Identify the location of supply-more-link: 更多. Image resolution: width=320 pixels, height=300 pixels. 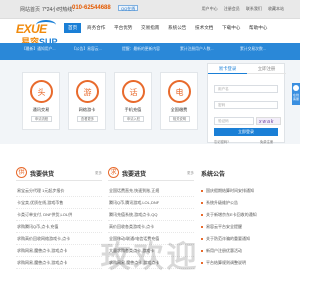
(98, 173).